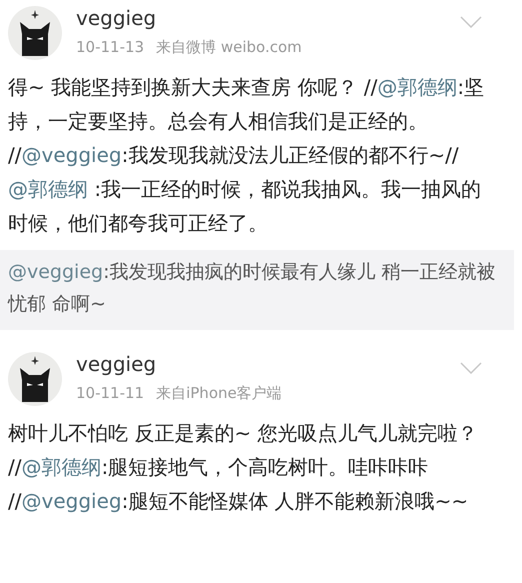 The image size is (522, 583). Describe the element at coordinates (252, 288) in the screenshot. I see `quote-text: @veggieg:我发现我抽疯的时候最有人缘儿 稍一正经就被忧郁 命啊~` at that location.